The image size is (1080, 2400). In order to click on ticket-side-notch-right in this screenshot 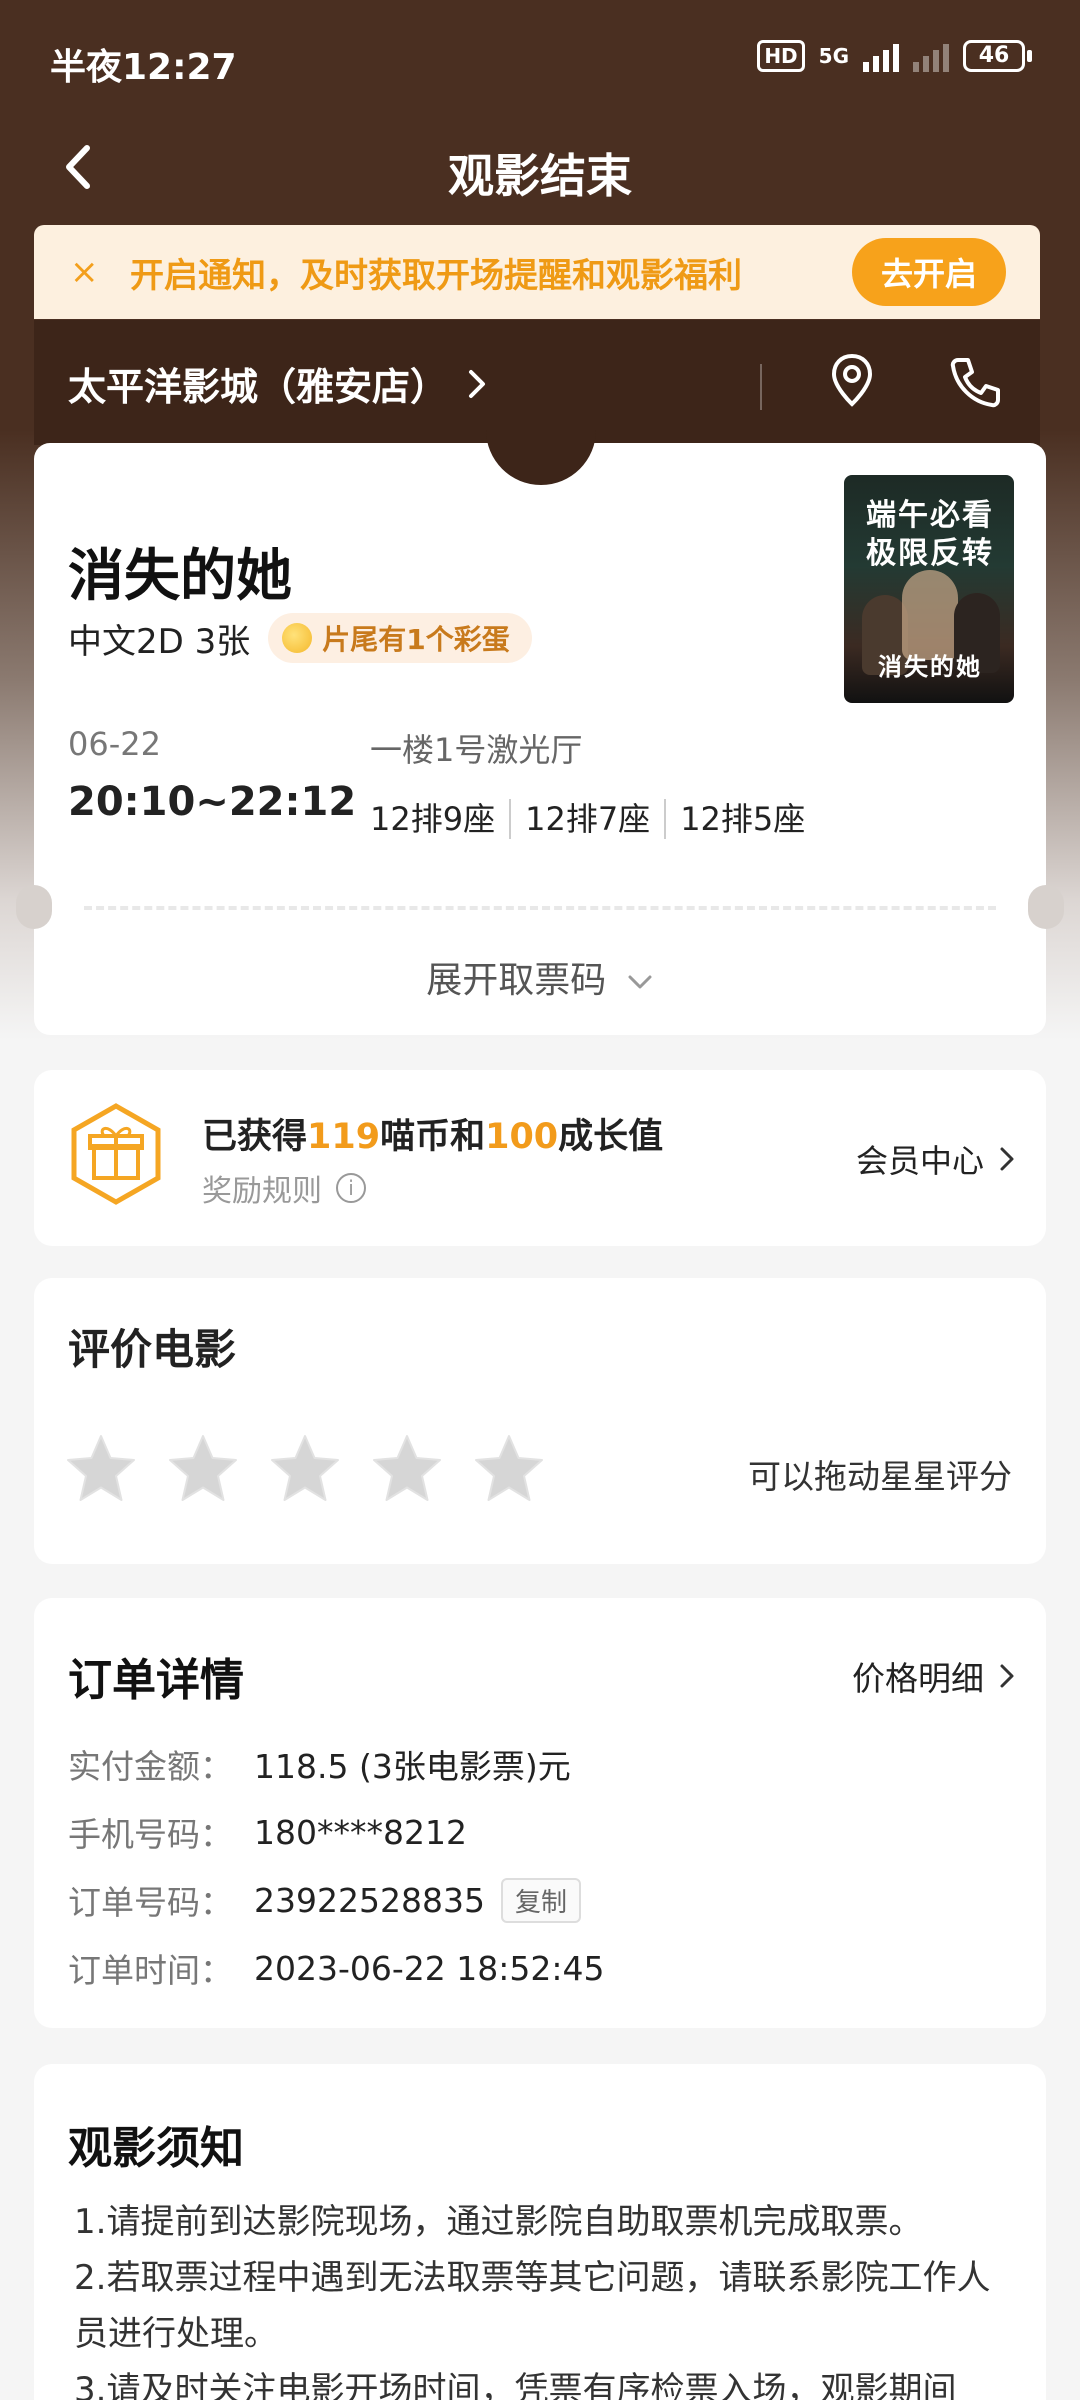, I will do `click(1046, 907)`.